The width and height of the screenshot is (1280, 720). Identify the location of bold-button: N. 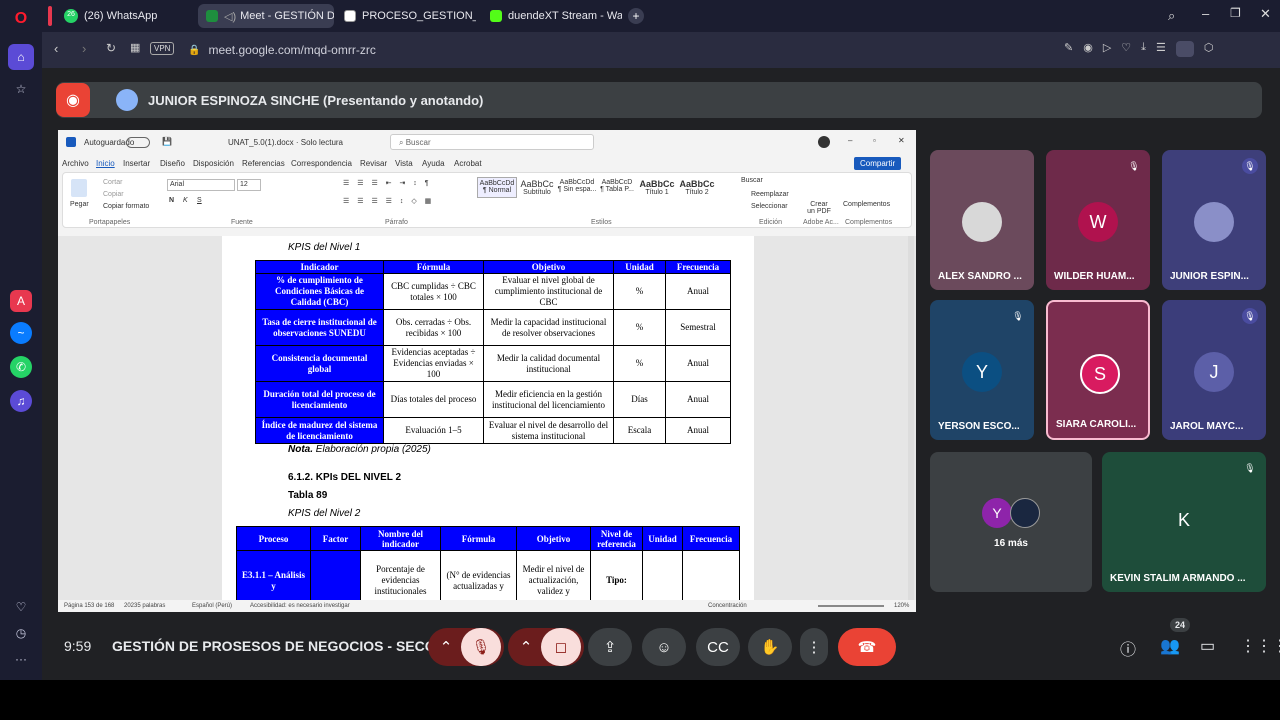
(171, 200).